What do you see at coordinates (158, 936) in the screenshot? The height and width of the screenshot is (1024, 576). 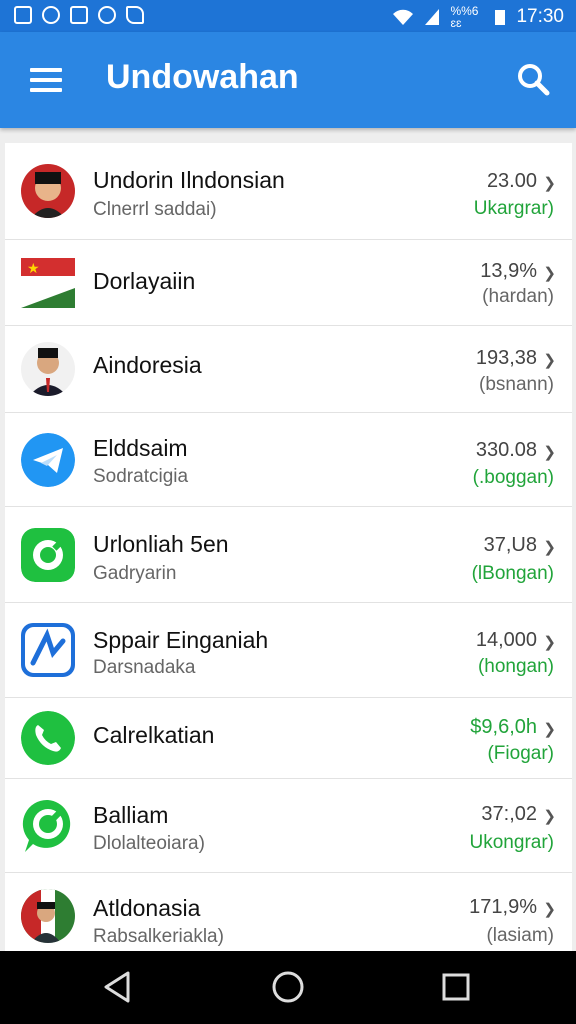 I see `item-subtitle: Rabsalkeriakla)` at bounding box center [158, 936].